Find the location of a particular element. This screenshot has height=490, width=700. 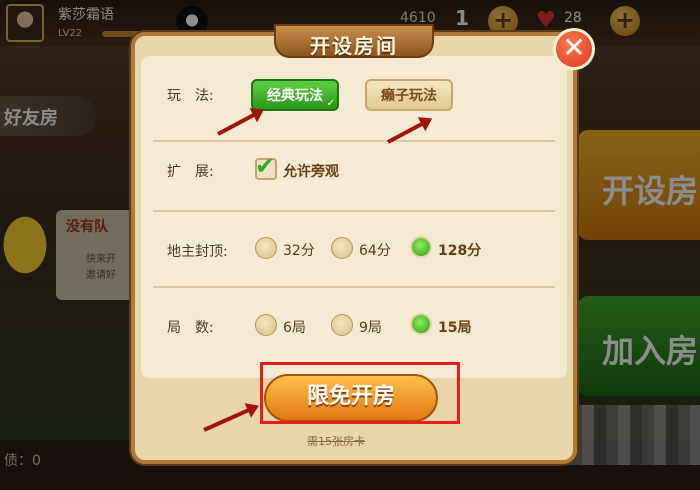

classic-mode-button: 经典玩法 ✓ is located at coordinates (295, 95).